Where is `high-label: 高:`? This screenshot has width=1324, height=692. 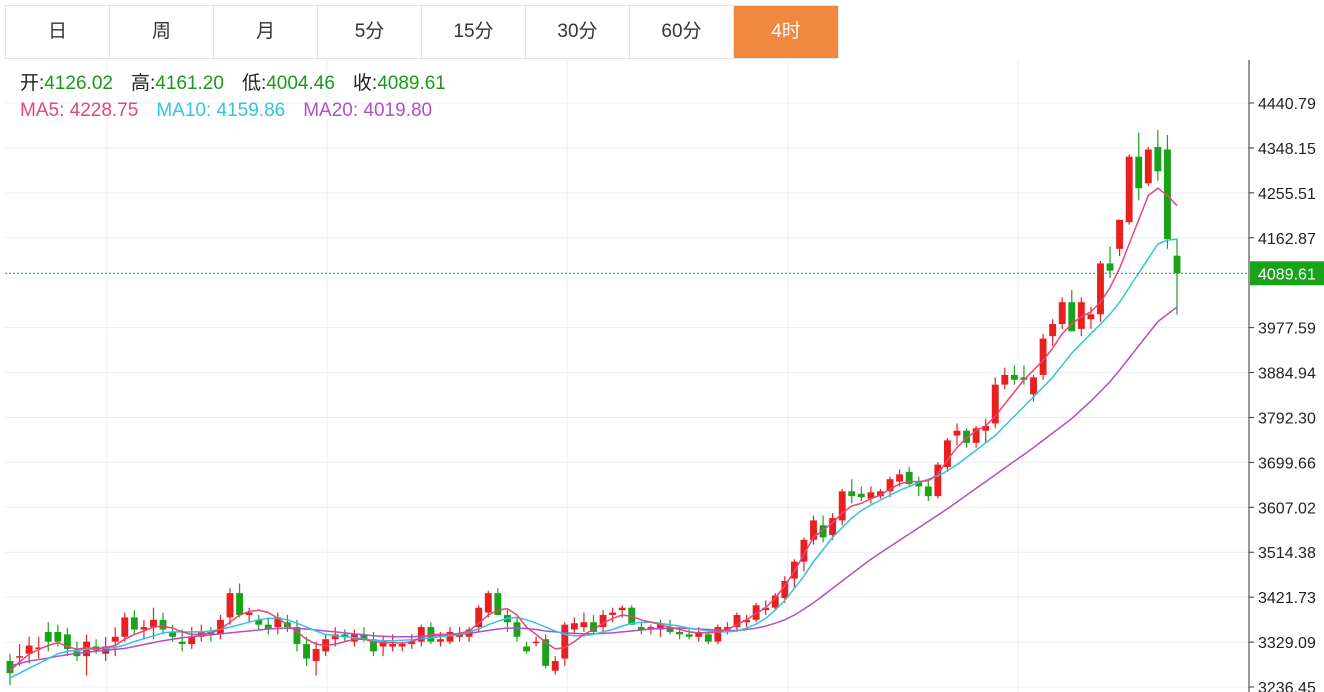 high-label: 高: is located at coordinates (143, 83).